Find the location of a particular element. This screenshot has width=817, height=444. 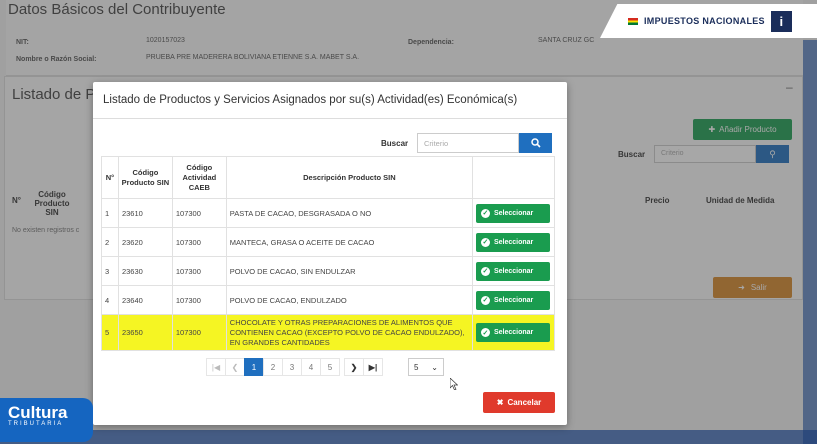

frame-edge-right is located at coordinates (810, 242).